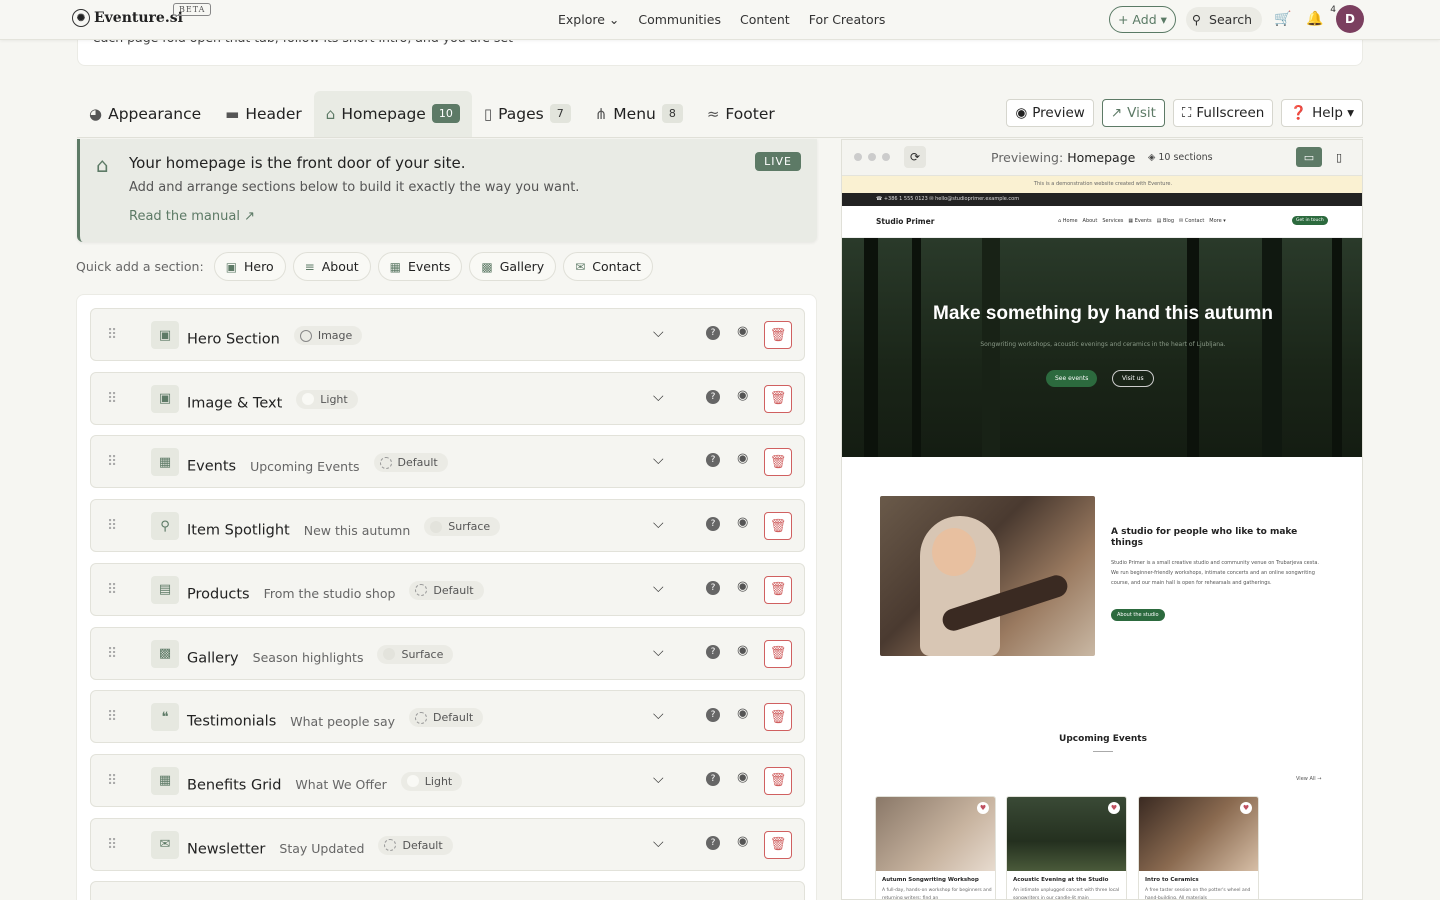 This screenshot has height=900, width=1440. Describe the element at coordinates (447, 890) in the screenshot. I see `section-row` at that location.